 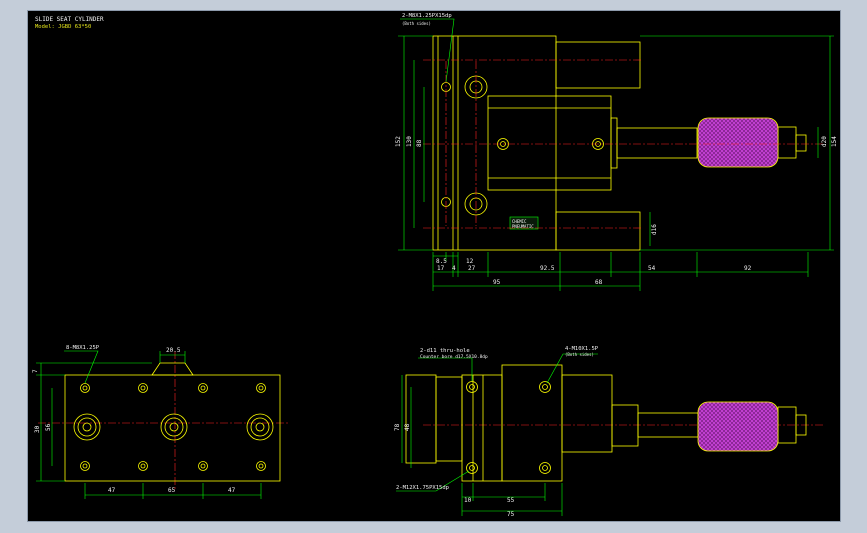 I want to click on note-m12: 2-M12X1.75PX15dp, so click(x=422, y=488).